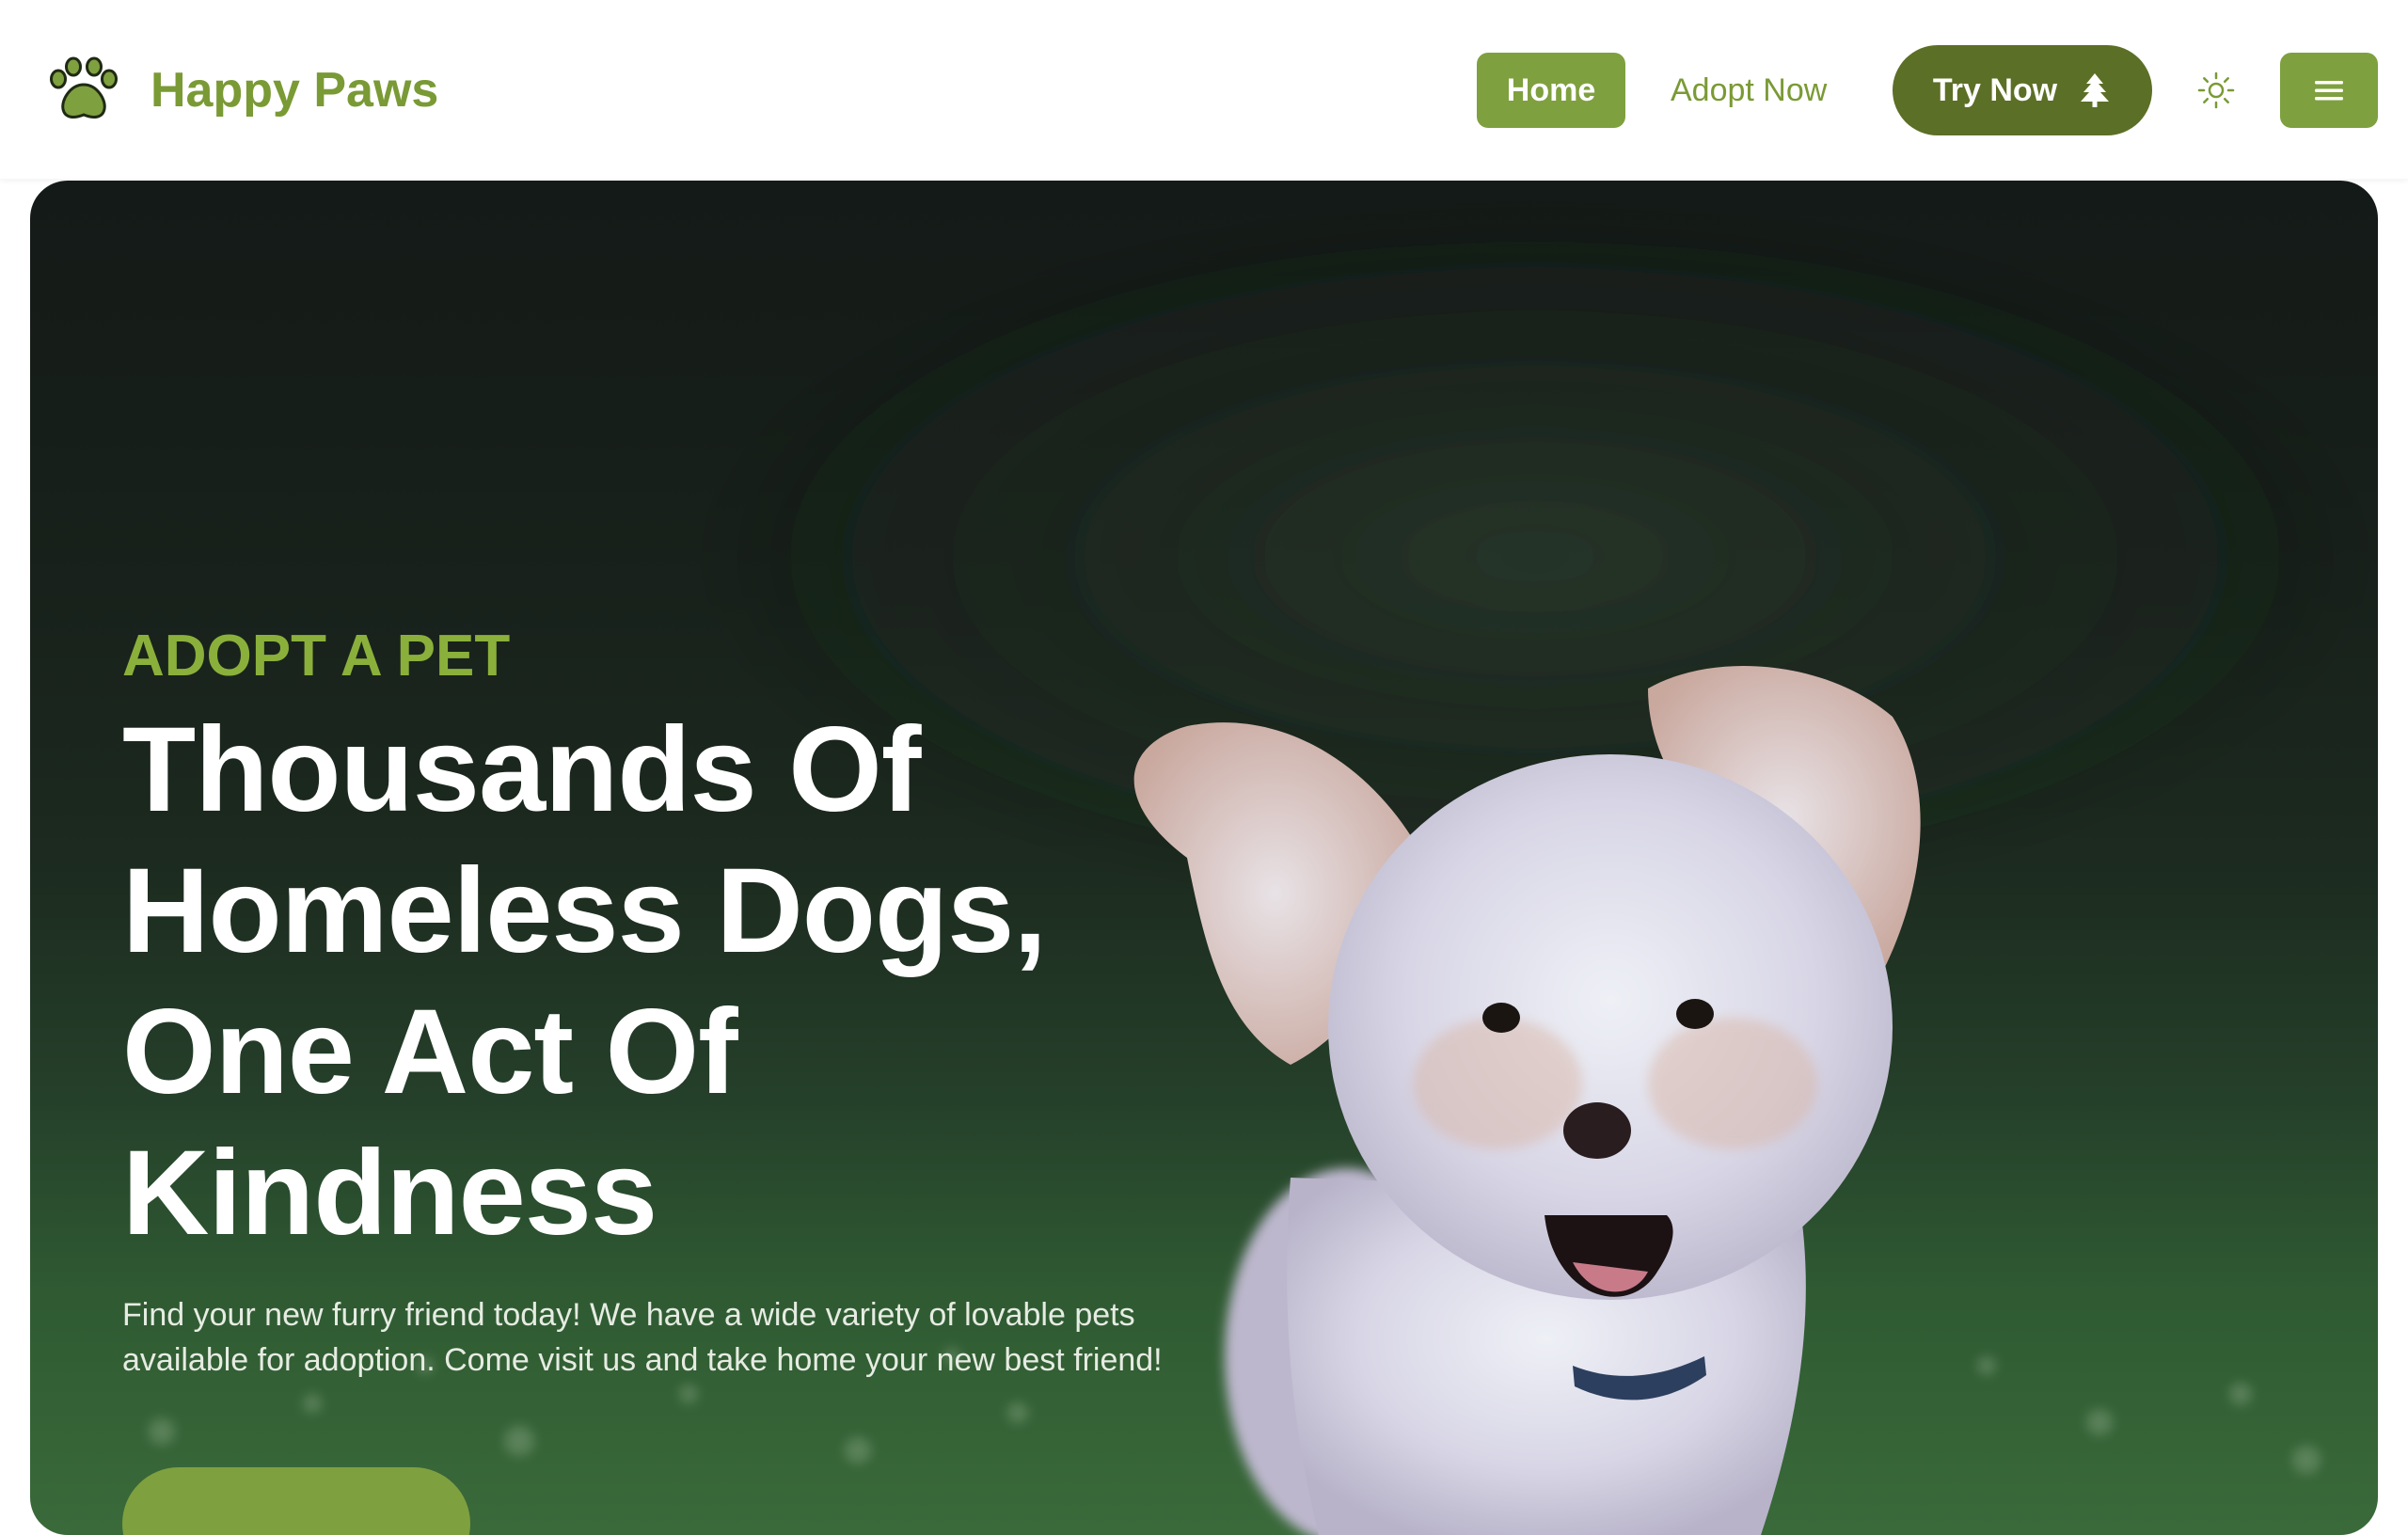 This screenshot has width=2408, height=1535. I want to click on sun-icon, so click(2216, 90).